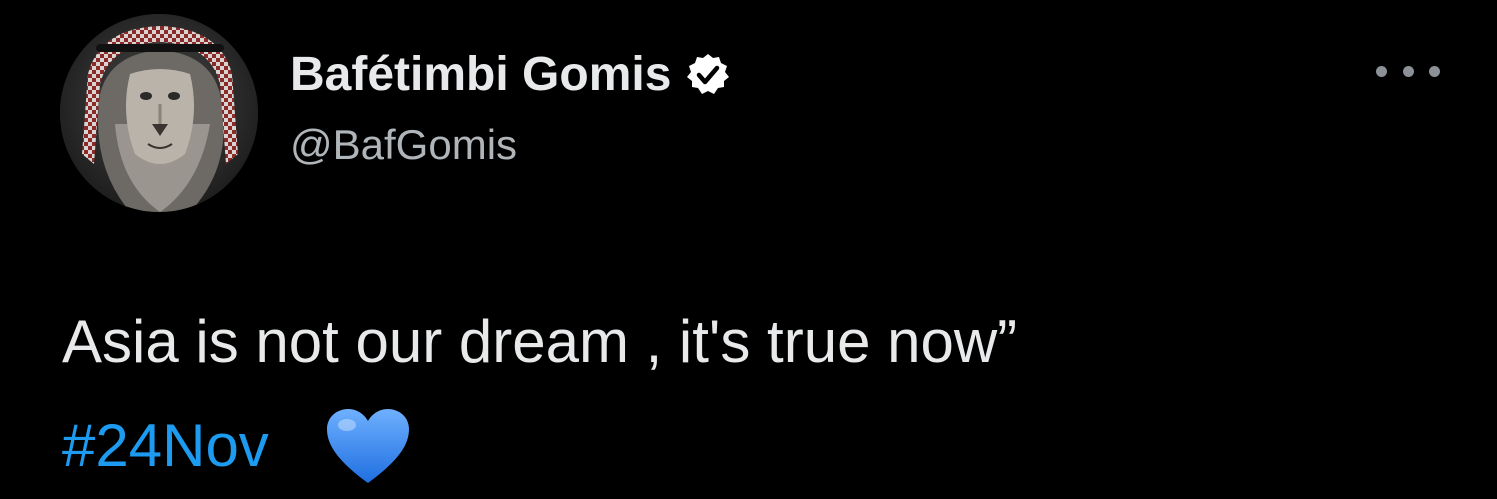 The image size is (1497, 499). Describe the element at coordinates (368, 446) in the screenshot. I see `blue-heart-icon` at that location.